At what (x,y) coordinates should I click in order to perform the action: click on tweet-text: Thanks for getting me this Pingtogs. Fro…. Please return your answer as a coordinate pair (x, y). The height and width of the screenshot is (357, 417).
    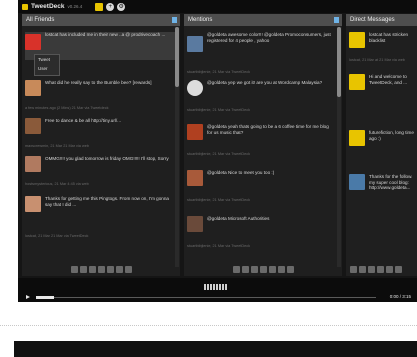
    Looking at the image, I should click on (107, 201).